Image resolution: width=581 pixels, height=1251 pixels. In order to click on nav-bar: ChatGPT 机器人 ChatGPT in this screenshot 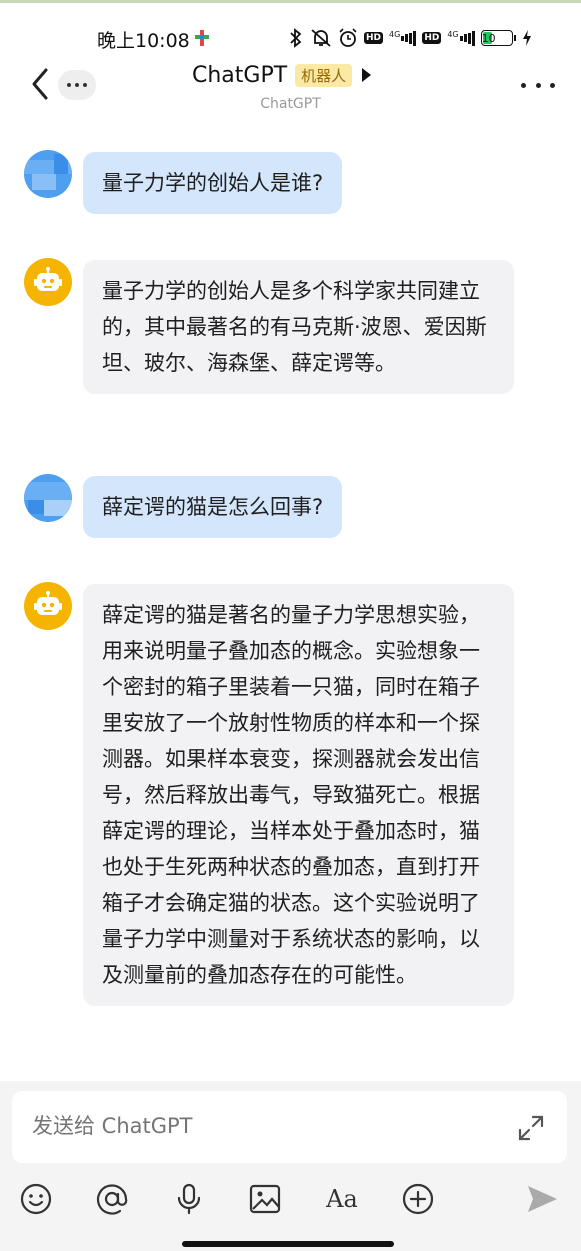, I will do `click(290, 88)`.